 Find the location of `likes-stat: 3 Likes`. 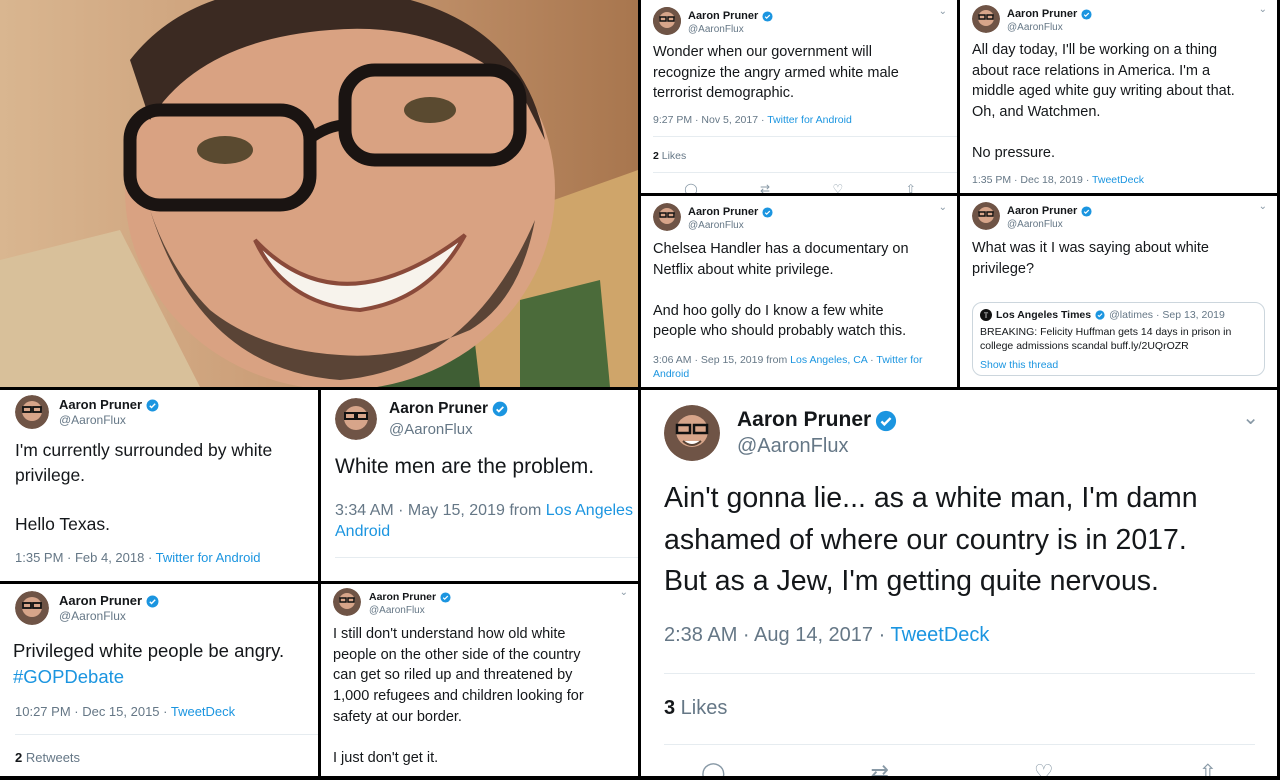

likes-stat: 3 Likes is located at coordinates (695, 708).